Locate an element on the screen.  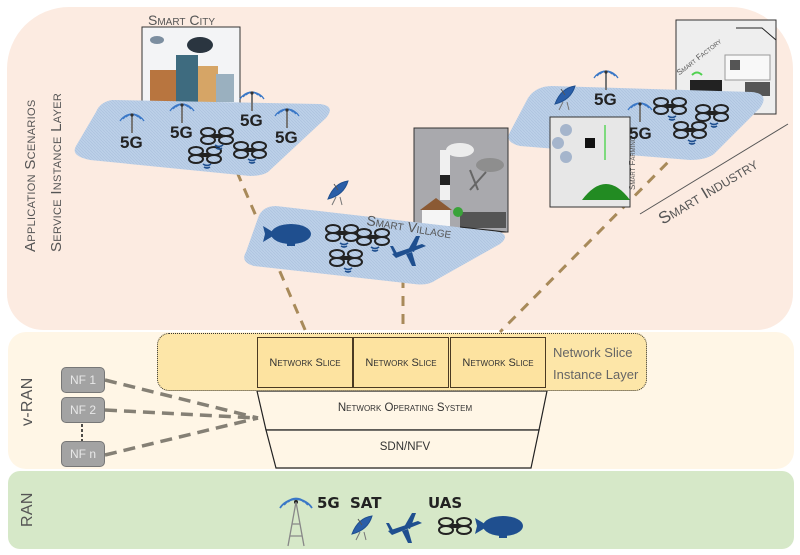
network-slice-3: Network Slice is located at coordinates (498, 362).